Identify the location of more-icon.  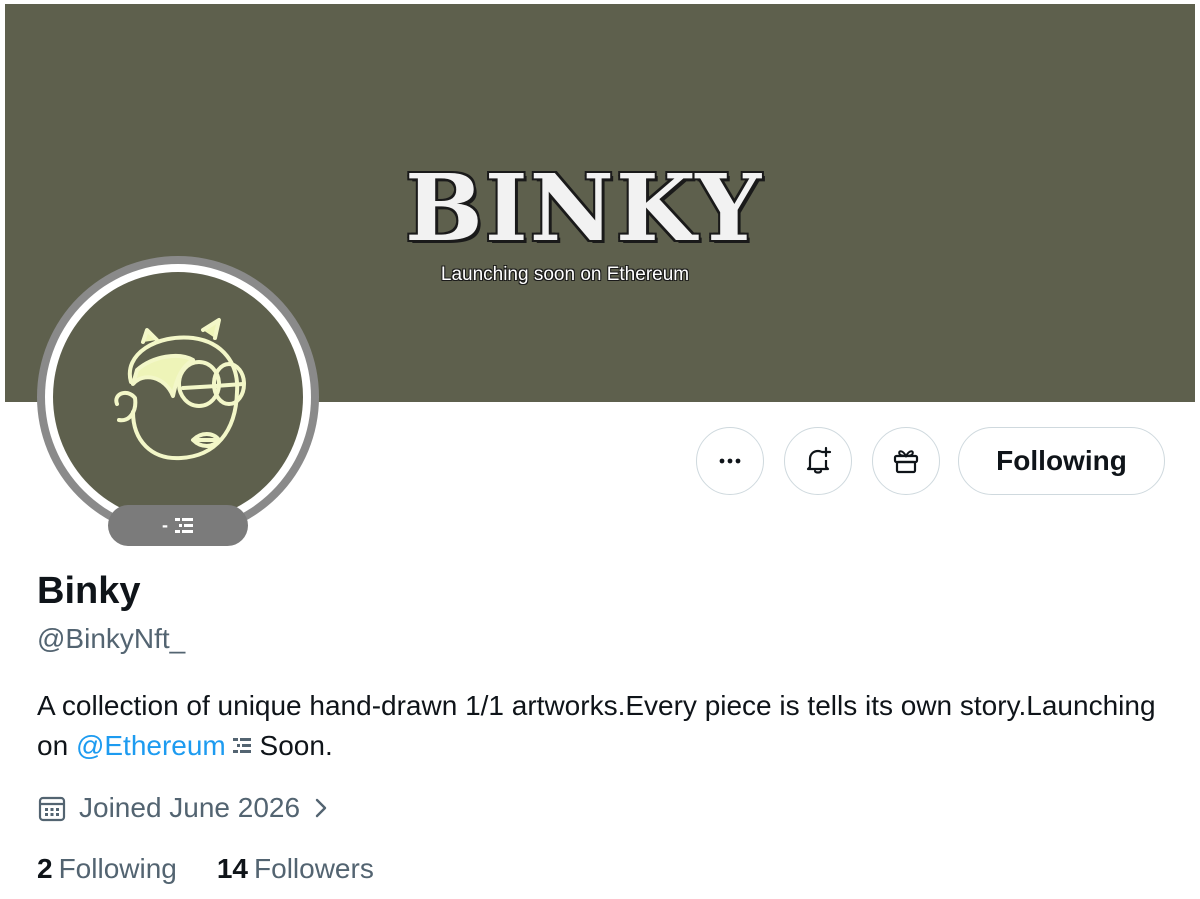
(730, 461).